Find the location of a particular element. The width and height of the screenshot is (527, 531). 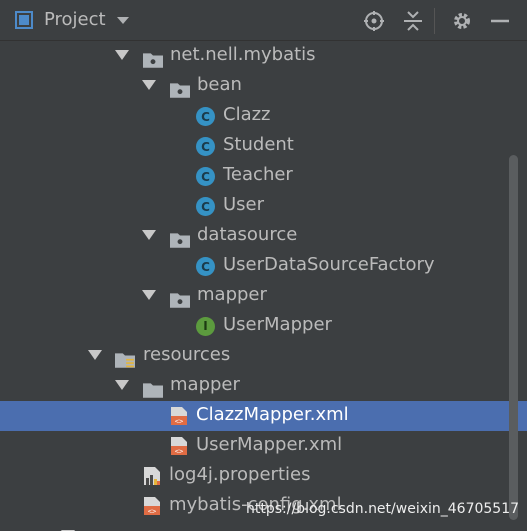

tree-node-label: Student is located at coordinates (258, 144).